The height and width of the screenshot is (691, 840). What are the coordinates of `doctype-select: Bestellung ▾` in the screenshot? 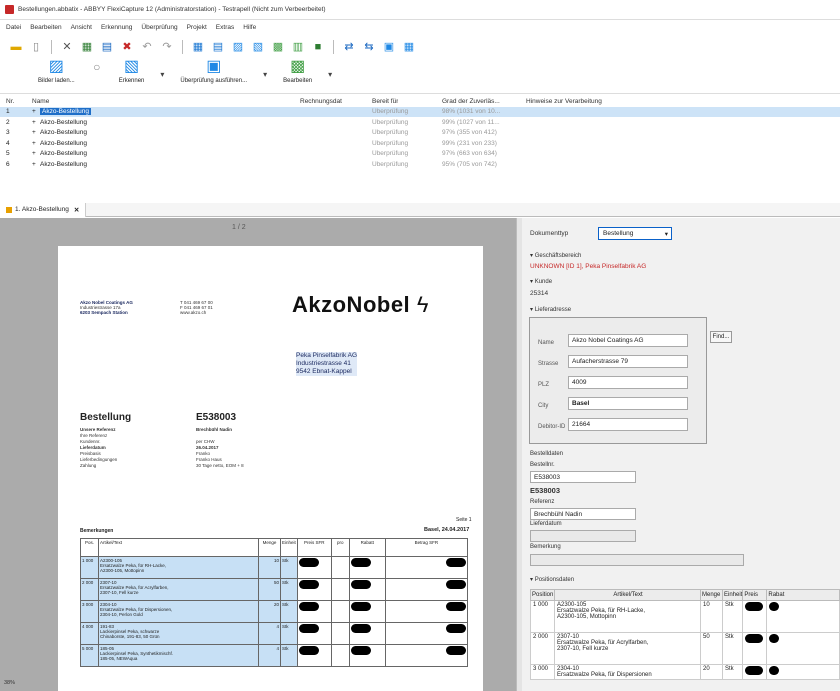 It's located at (635, 233).